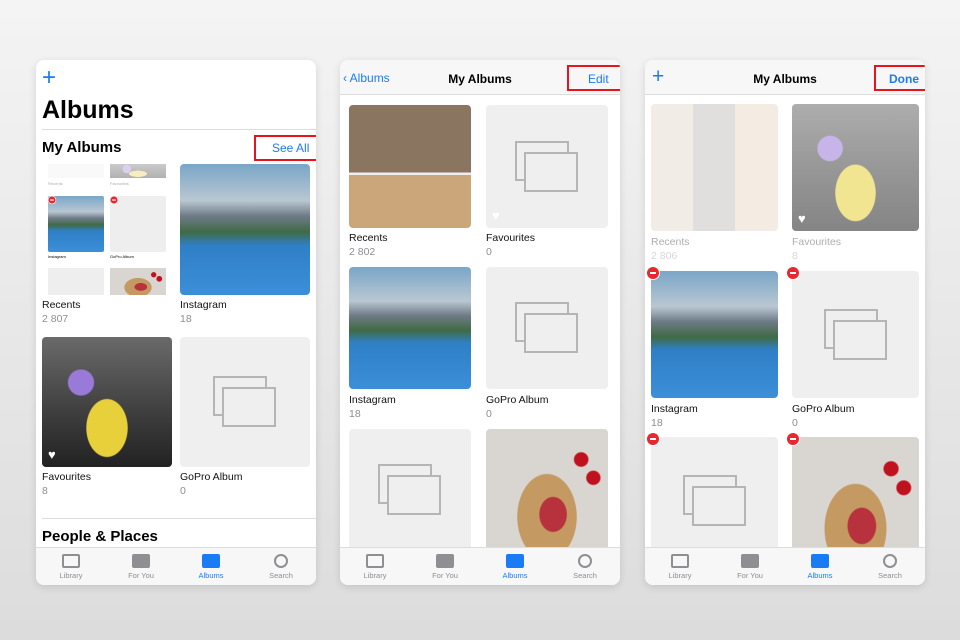 Image resolution: width=960 pixels, height=640 pixels. I want to click on page-title: Albums, so click(88, 110).